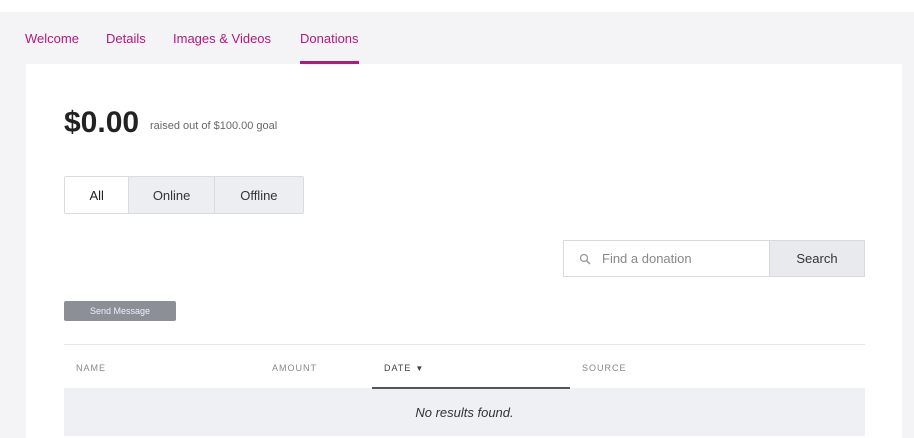  What do you see at coordinates (294, 368) in the screenshot?
I see `column-amount: AMOUNT` at bounding box center [294, 368].